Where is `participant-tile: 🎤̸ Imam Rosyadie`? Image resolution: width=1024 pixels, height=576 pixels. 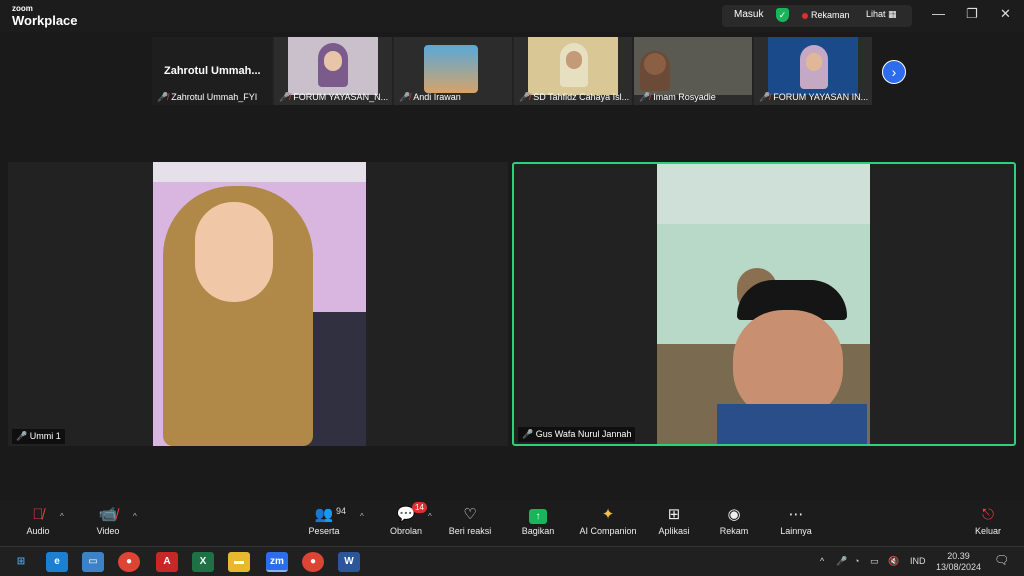
participant-tile: 🎤̸ Imam Rosyadie is located at coordinates (693, 71).